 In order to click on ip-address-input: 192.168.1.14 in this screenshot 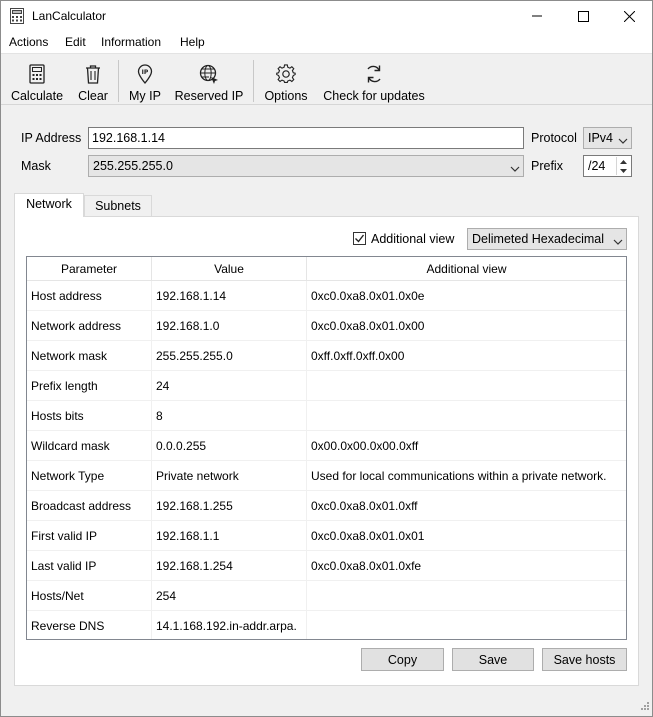, I will do `click(306, 138)`.